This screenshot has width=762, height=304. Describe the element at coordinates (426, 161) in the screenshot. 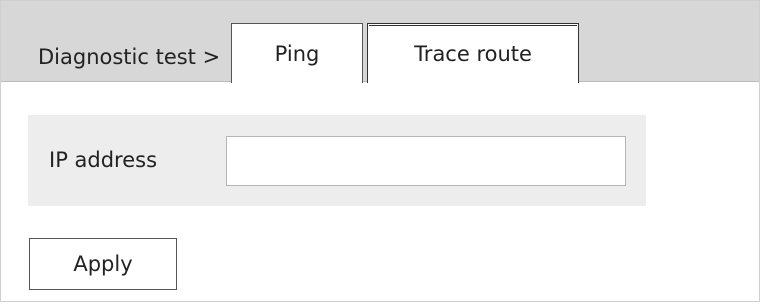

I see `ip-address-input` at that location.